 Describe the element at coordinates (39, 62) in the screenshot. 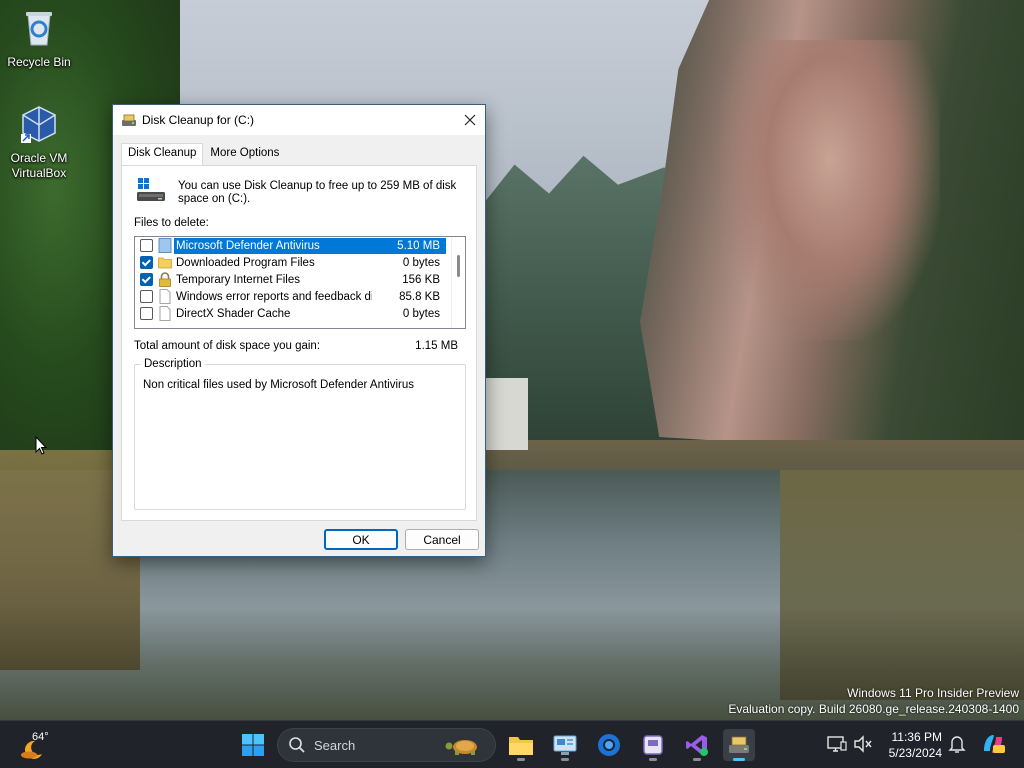

I see `recycle-bin-label: Recycle Bin` at that location.